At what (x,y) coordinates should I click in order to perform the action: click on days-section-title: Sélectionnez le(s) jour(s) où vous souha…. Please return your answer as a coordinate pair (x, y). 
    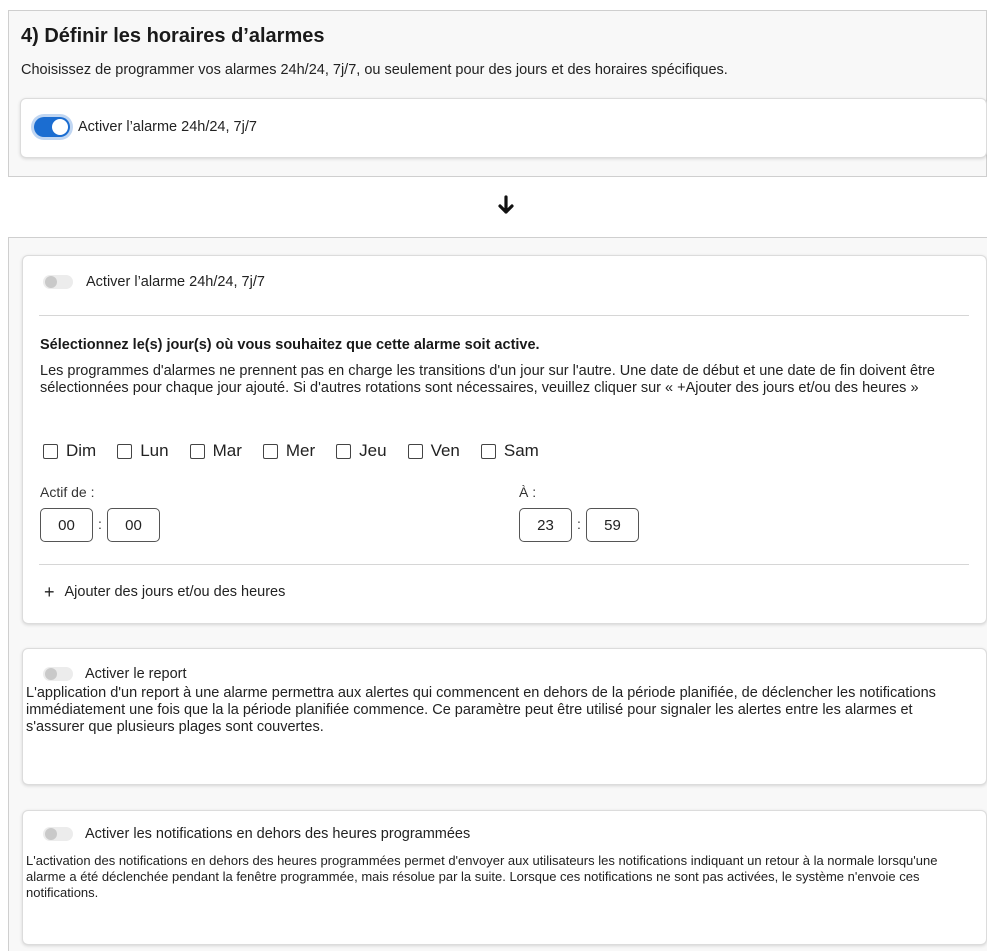
    Looking at the image, I should click on (290, 345).